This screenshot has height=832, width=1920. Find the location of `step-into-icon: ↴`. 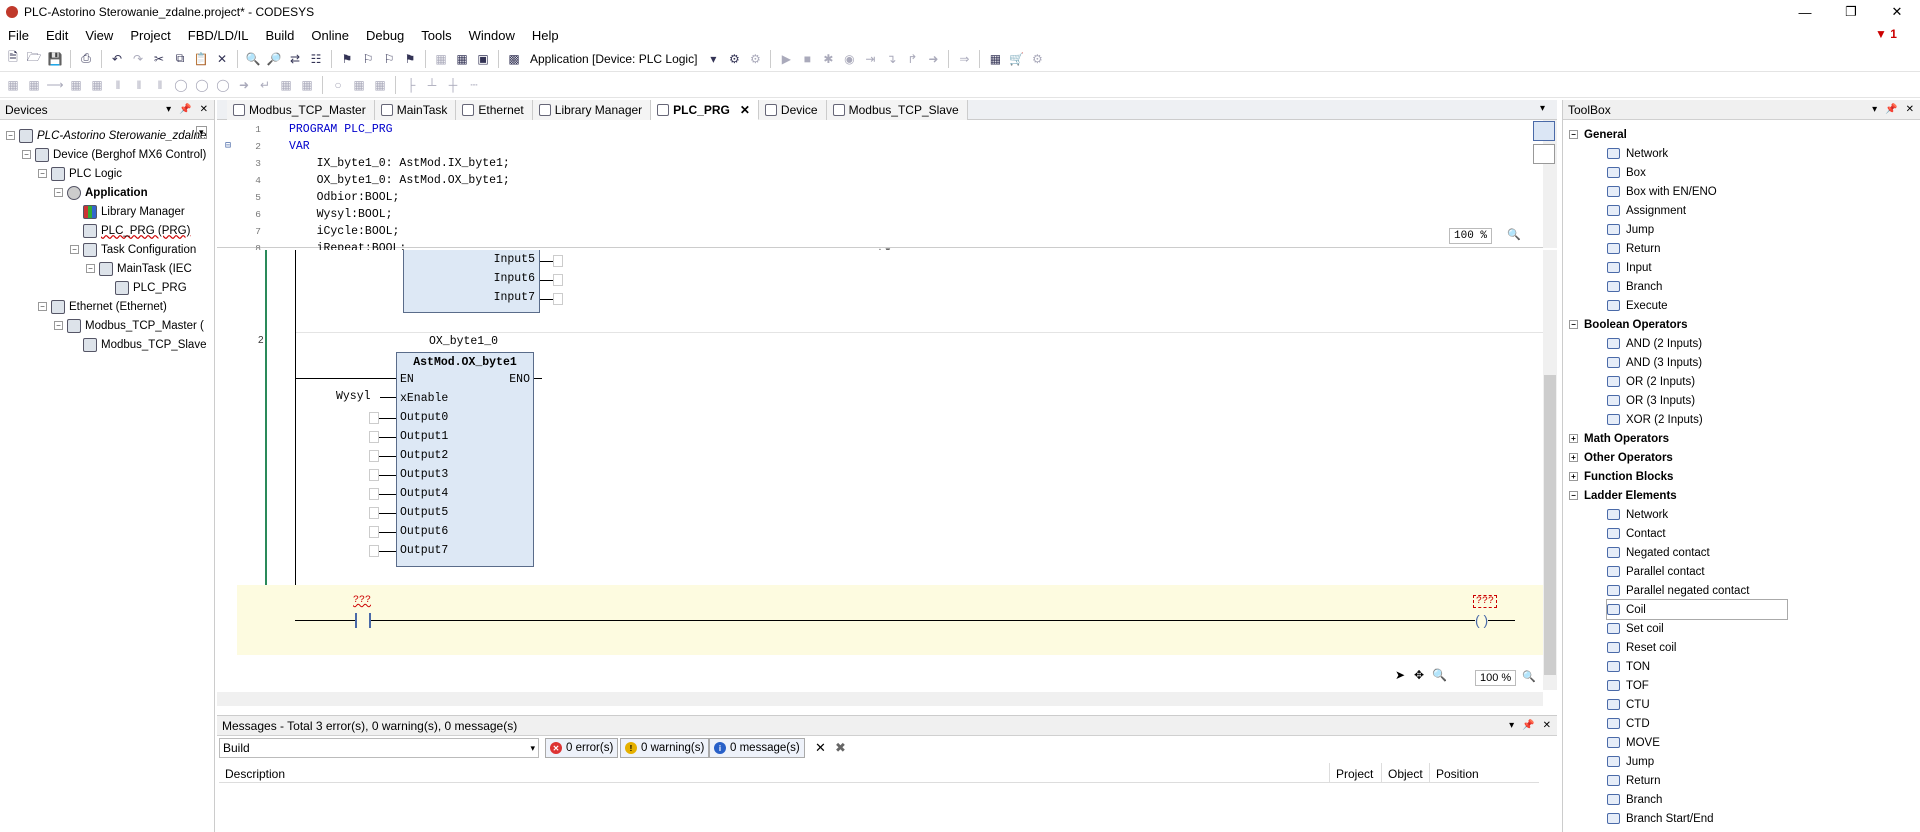

step-into-icon: ↴ is located at coordinates (891, 59).